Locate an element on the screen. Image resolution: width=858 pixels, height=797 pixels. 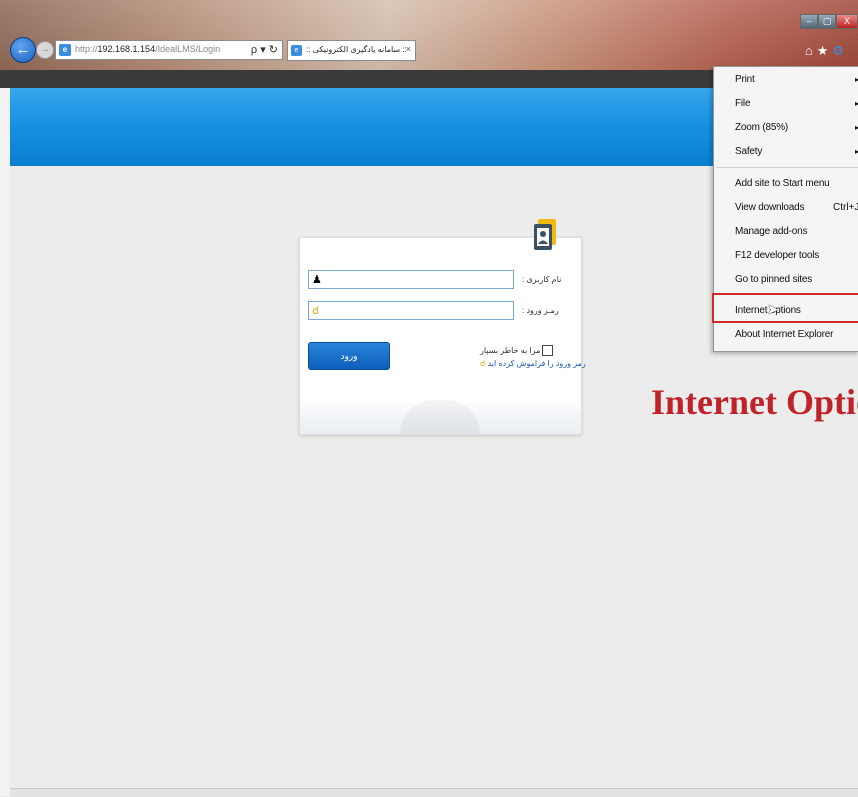
tab-close-icon: × is located at coordinates (408, 49).